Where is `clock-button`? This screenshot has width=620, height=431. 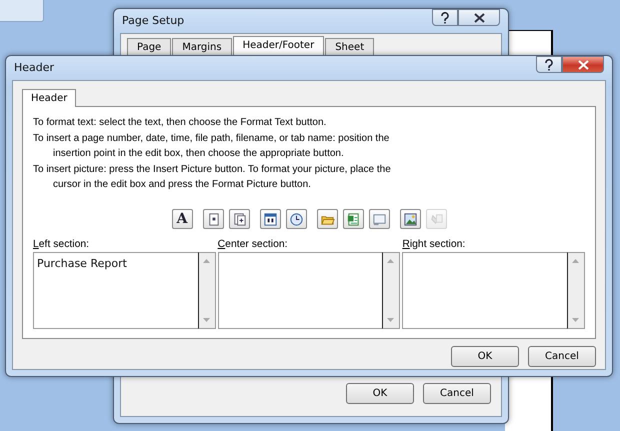
clock-button is located at coordinates (296, 219).